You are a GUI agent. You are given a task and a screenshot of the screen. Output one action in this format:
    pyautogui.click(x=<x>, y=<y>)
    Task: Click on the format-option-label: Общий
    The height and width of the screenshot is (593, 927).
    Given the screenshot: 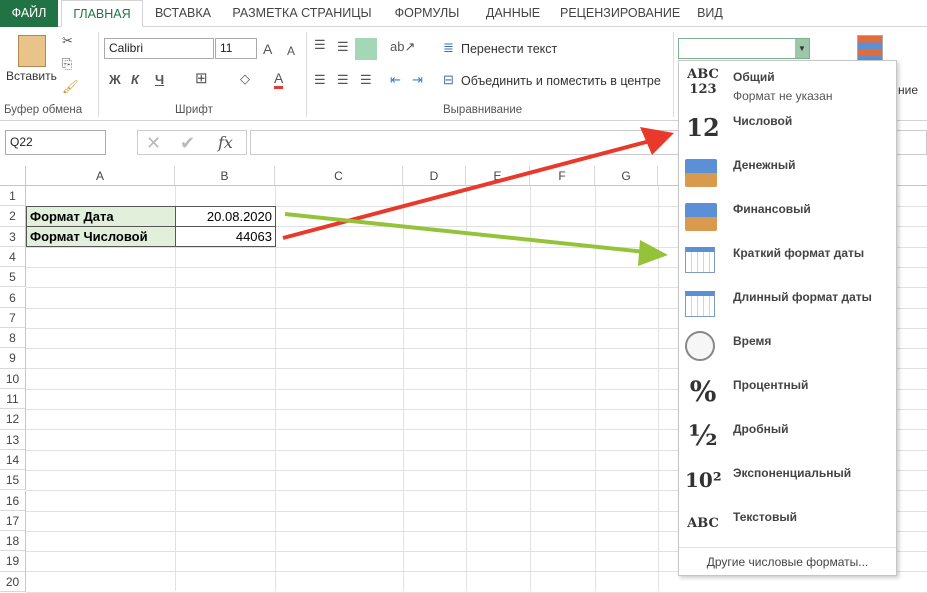 What is the action you would take?
    pyautogui.click(x=754, y=77)
    